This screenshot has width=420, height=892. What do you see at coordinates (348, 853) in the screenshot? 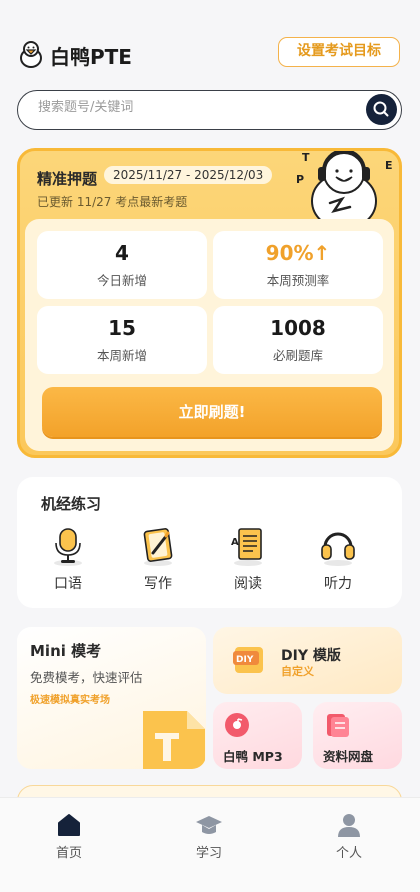
I see `tab-label: 个人` at bounding box center [348, 853].